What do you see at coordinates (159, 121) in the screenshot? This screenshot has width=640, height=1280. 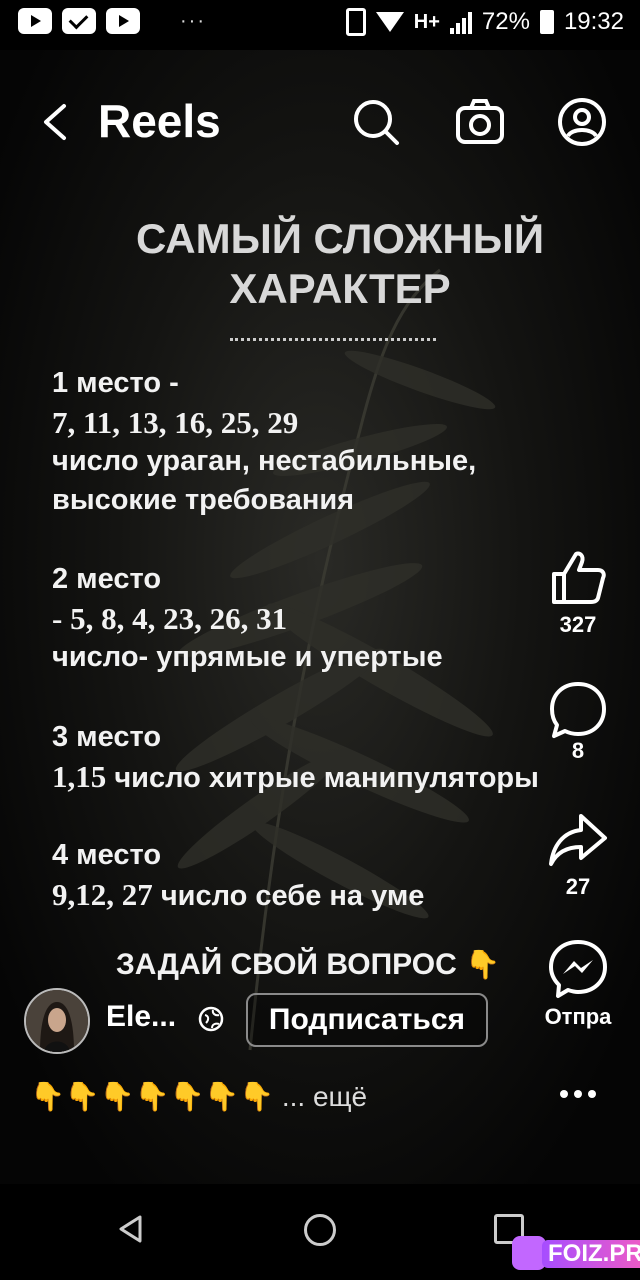 I see `page-title: Reels` at bounding box center [159, 121].